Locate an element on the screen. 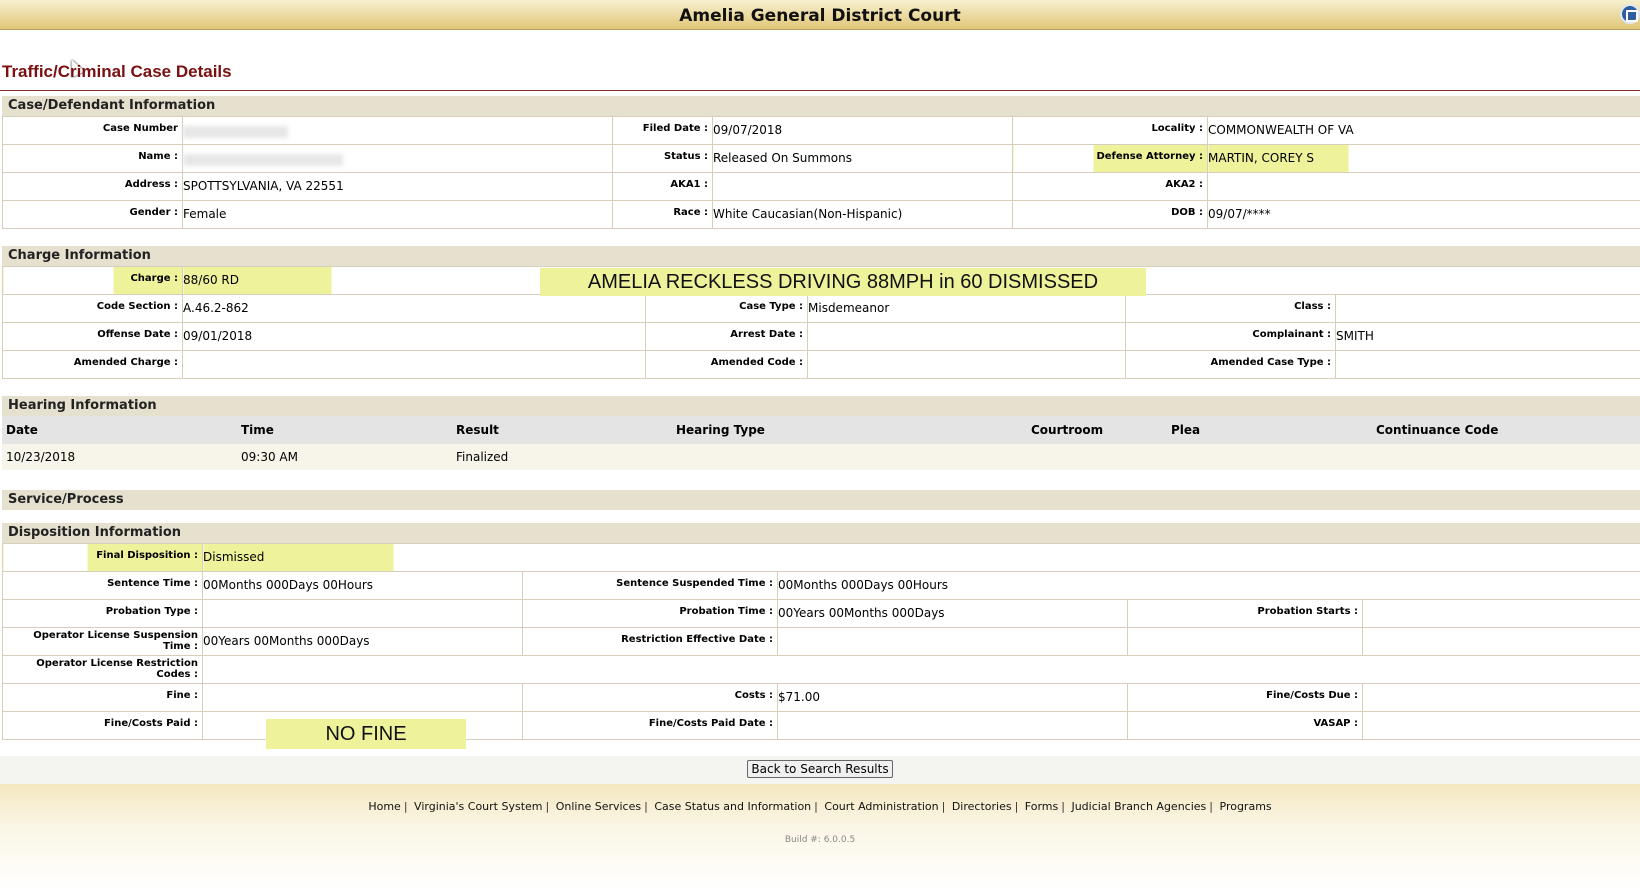 The width and height of the screenshot is (1640, 891). fine-costs-due-label: Fine/Costs Due : is located at coordinates (1245, 697).